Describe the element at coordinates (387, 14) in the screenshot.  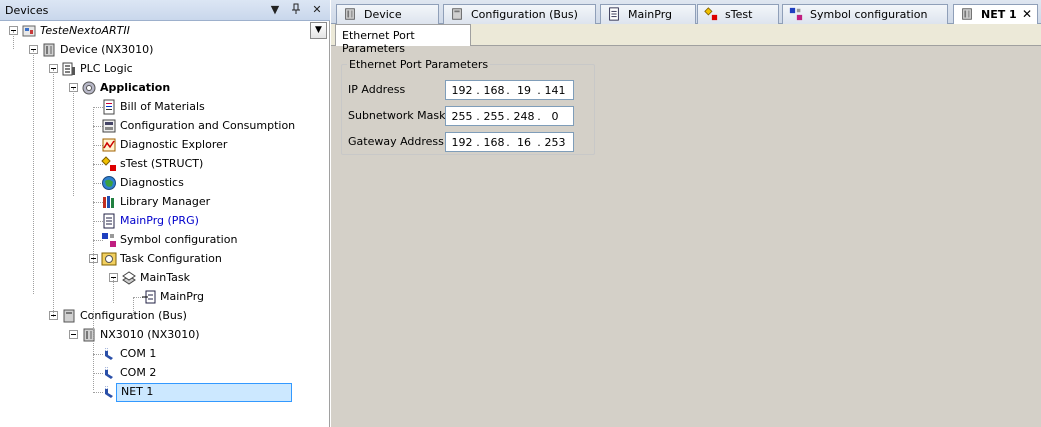
I see `tab-device: Device` at that location.